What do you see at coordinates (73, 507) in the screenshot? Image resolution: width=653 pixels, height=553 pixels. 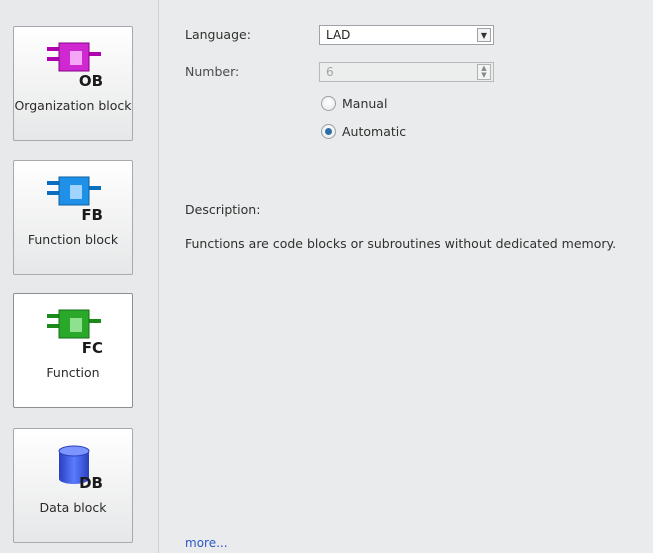 I see `data-block-label: Data block` at bounding box center [73, 507].